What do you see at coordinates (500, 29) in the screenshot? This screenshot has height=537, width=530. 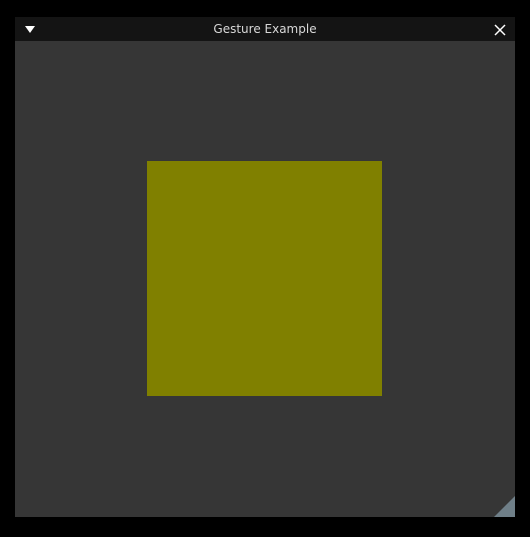 I see `close-icon` at bounding box center [500, 29].